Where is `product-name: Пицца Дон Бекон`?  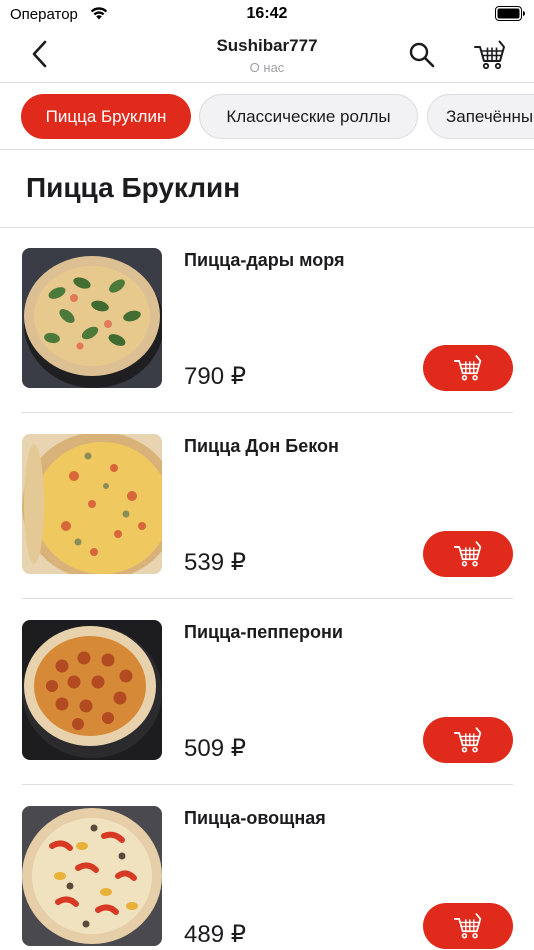 product-name: Пицца Дон Бекон is located at coordinates (261, 446).